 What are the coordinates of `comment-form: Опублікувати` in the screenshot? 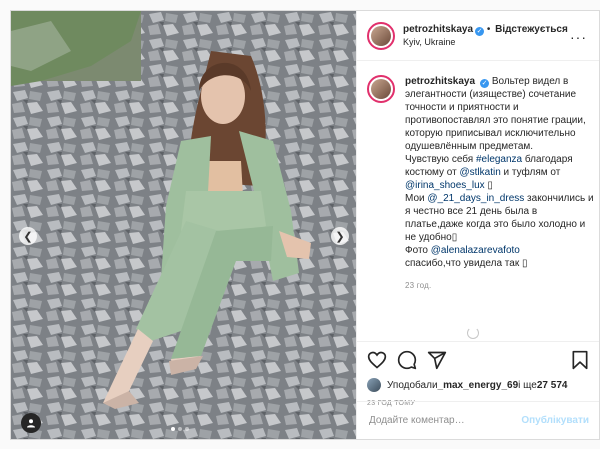 It's located at (478, 420).